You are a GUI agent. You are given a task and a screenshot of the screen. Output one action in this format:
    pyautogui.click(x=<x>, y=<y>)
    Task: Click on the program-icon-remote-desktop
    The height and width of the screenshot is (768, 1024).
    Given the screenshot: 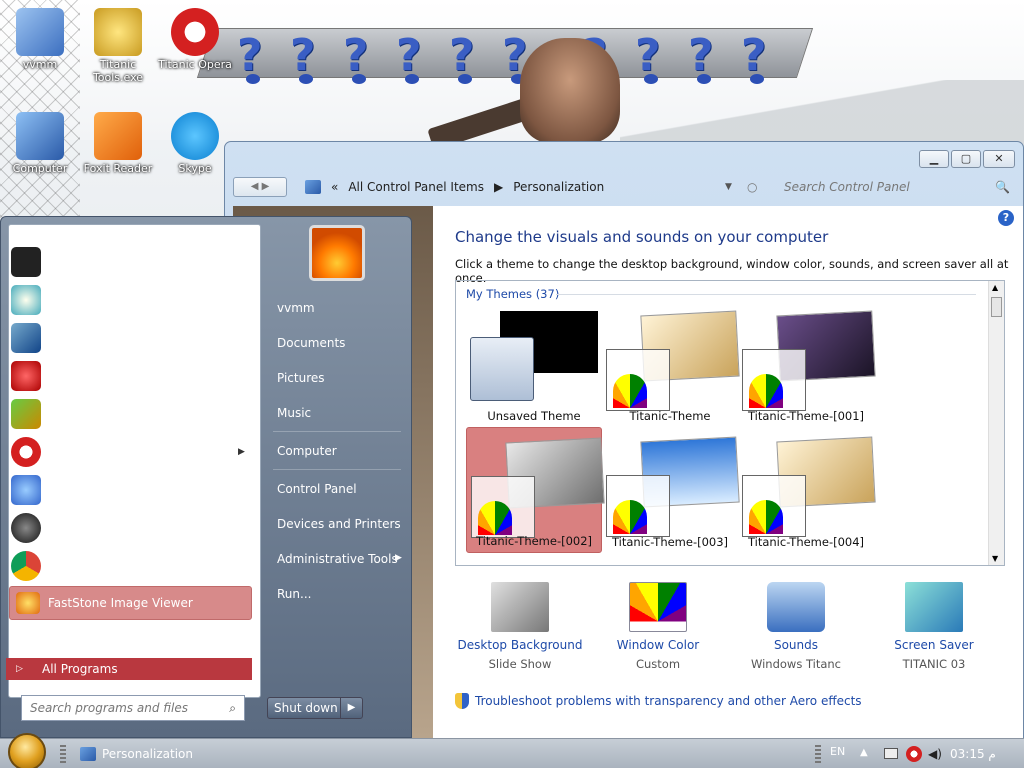 What is the action you would take?
    pyautogui.click(x=26, y=338)
    